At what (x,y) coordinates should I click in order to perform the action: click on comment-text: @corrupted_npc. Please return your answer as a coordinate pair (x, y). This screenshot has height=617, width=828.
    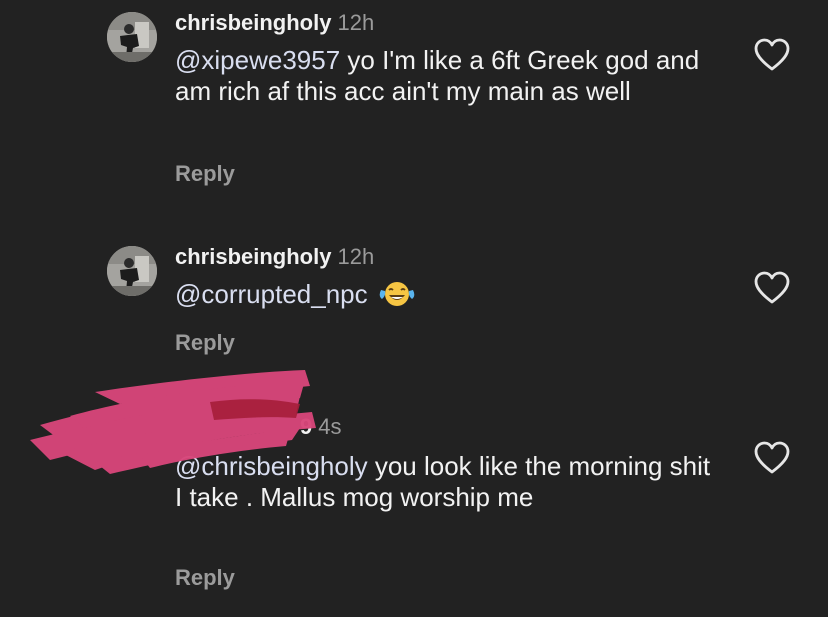
    Looking at the image, I should click on (447, 294).